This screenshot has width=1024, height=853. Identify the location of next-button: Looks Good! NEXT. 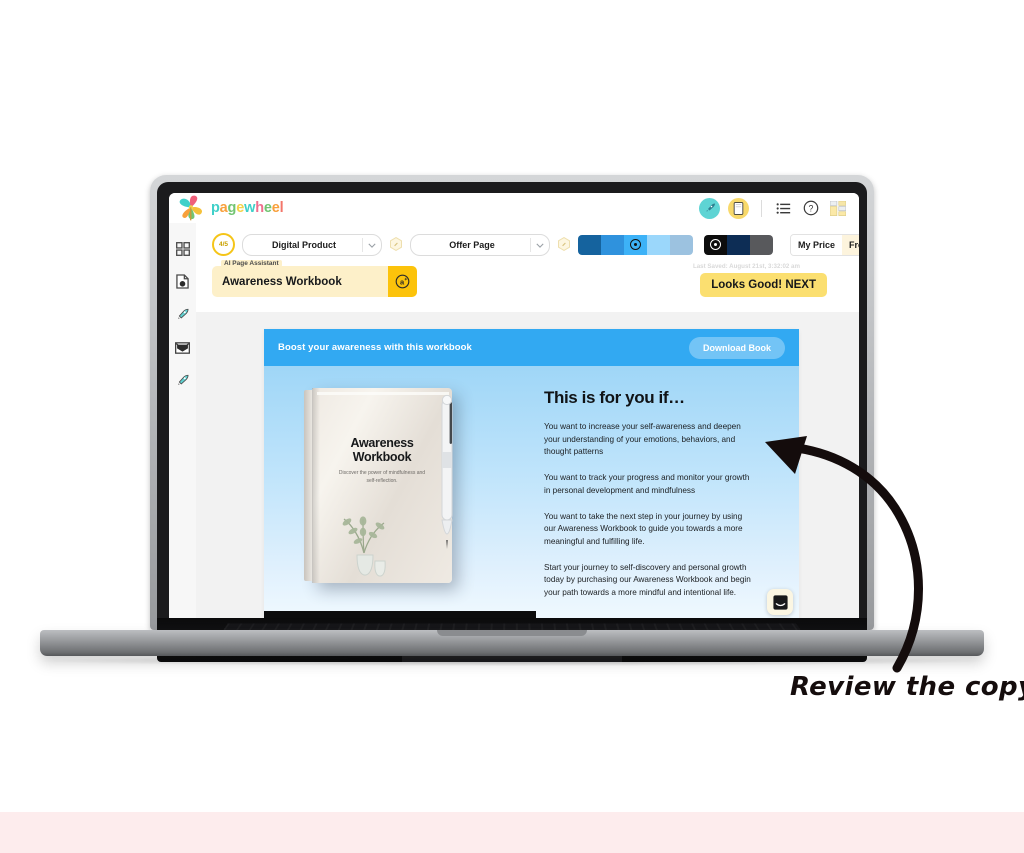
(763, 285).